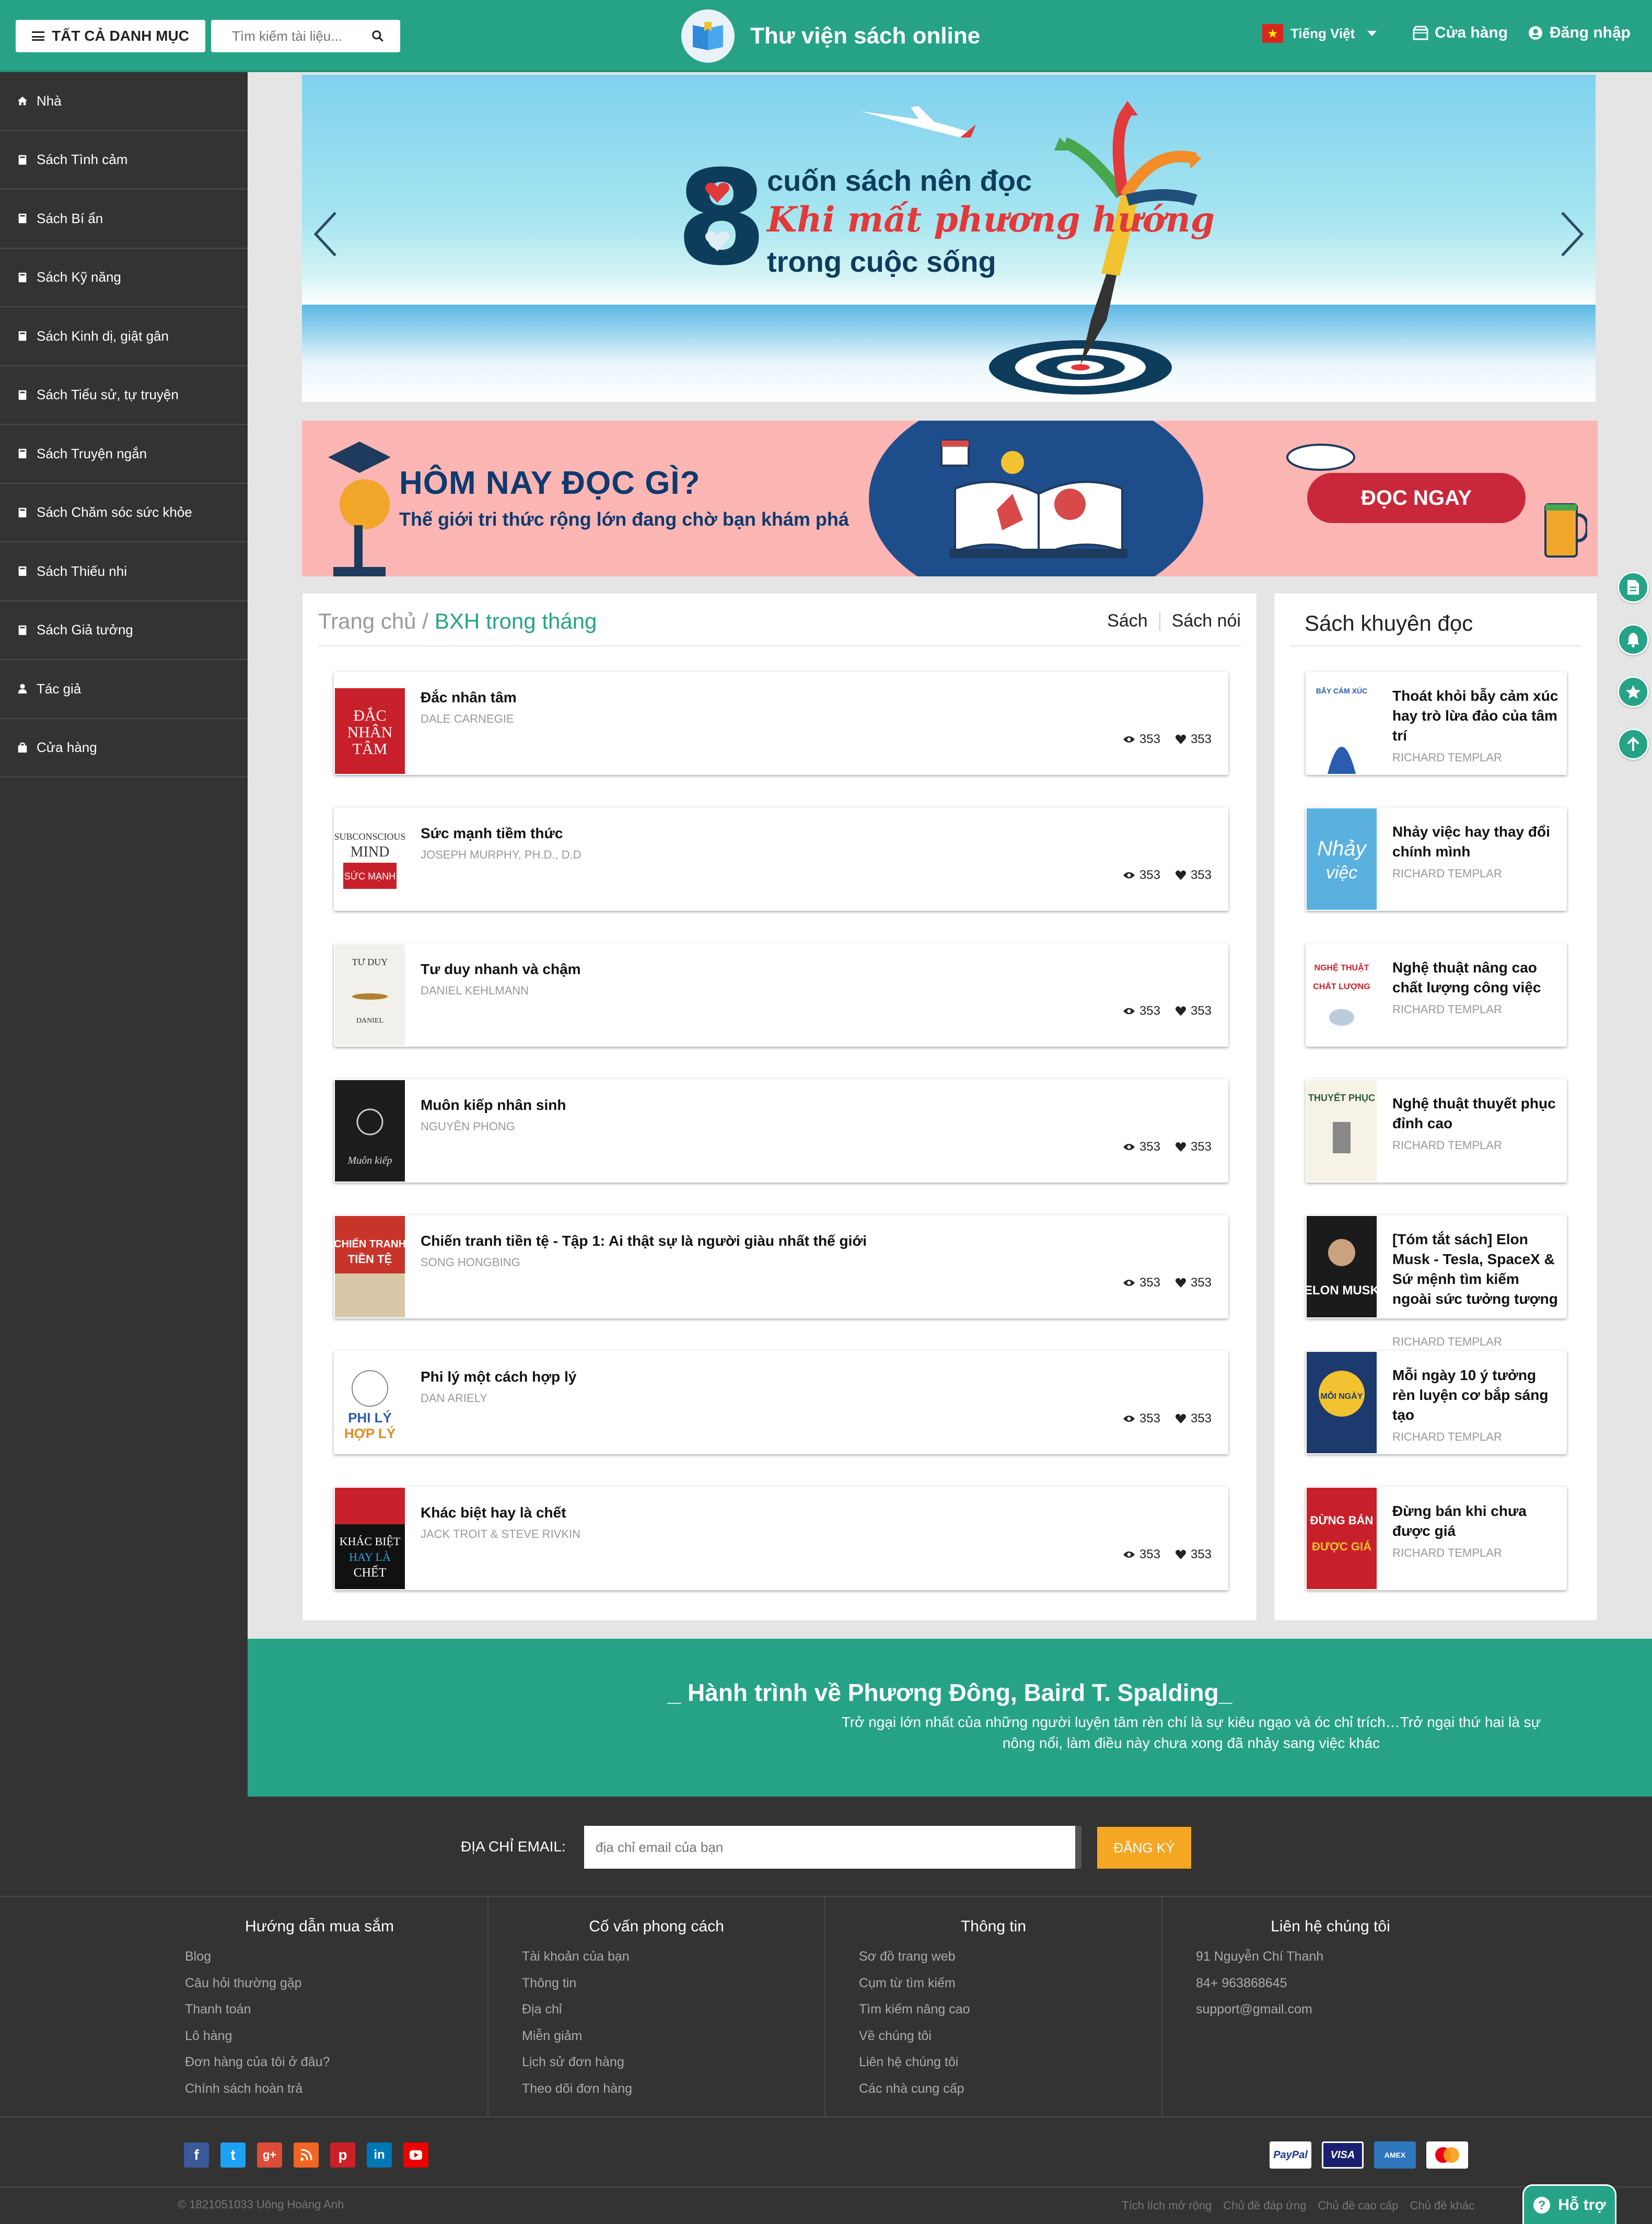 The width and height of the screenshot is (1652, 2224). I want to click on all-categories-button: TẤT CẢ DANH MỤC, so click(110, 36).